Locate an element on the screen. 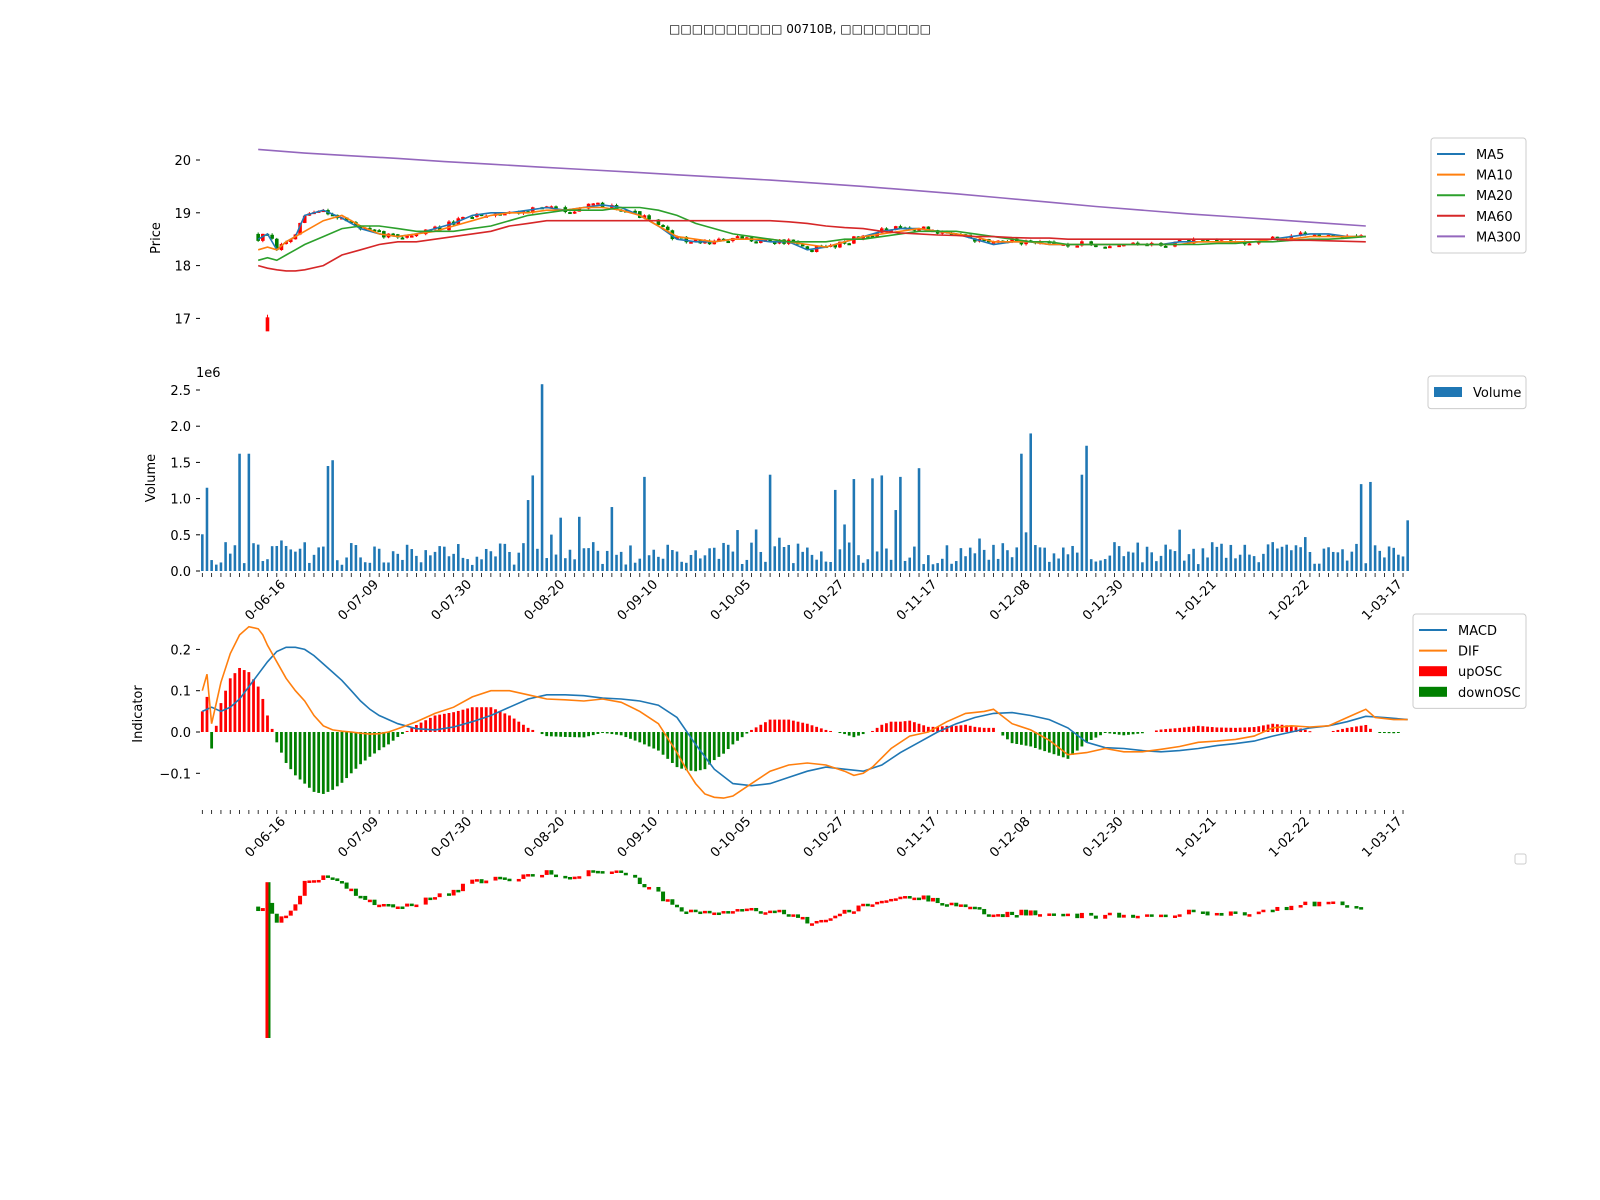 This screenshot has height=1200, width=1600. legend-entry: DIF is located at coordinates (1468, 652).